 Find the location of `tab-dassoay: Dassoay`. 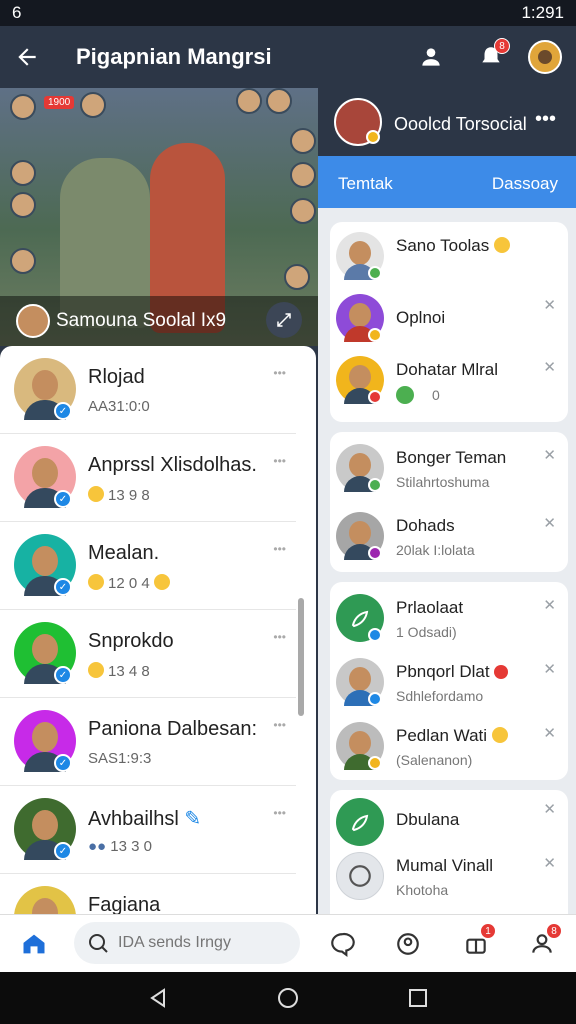

tab-dassoay: Dassoay is located at coordinates (525, 184).